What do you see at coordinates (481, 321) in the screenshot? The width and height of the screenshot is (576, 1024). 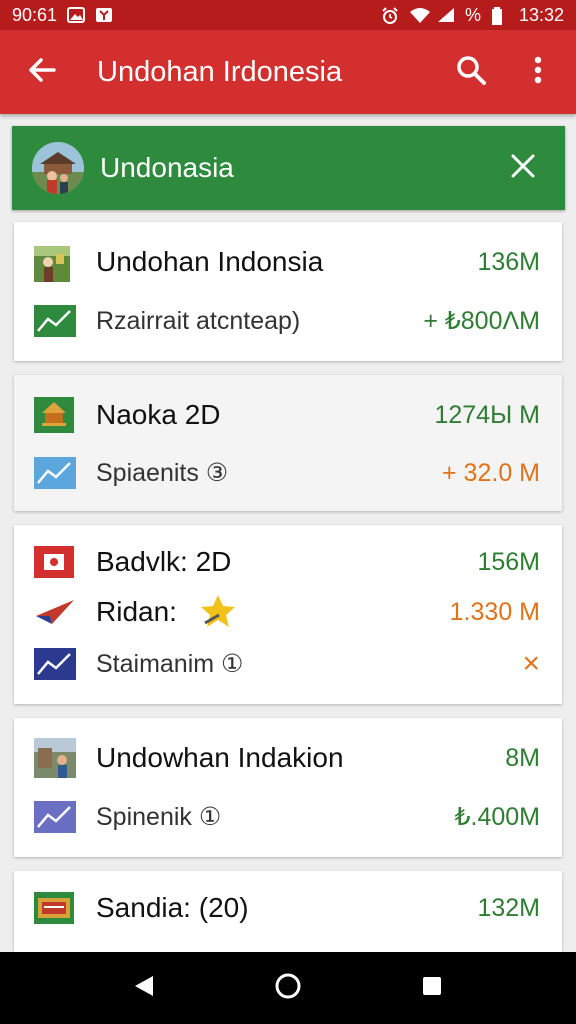 I see `item-value: + ₺800ΛM` at bounding box center [481, 321].